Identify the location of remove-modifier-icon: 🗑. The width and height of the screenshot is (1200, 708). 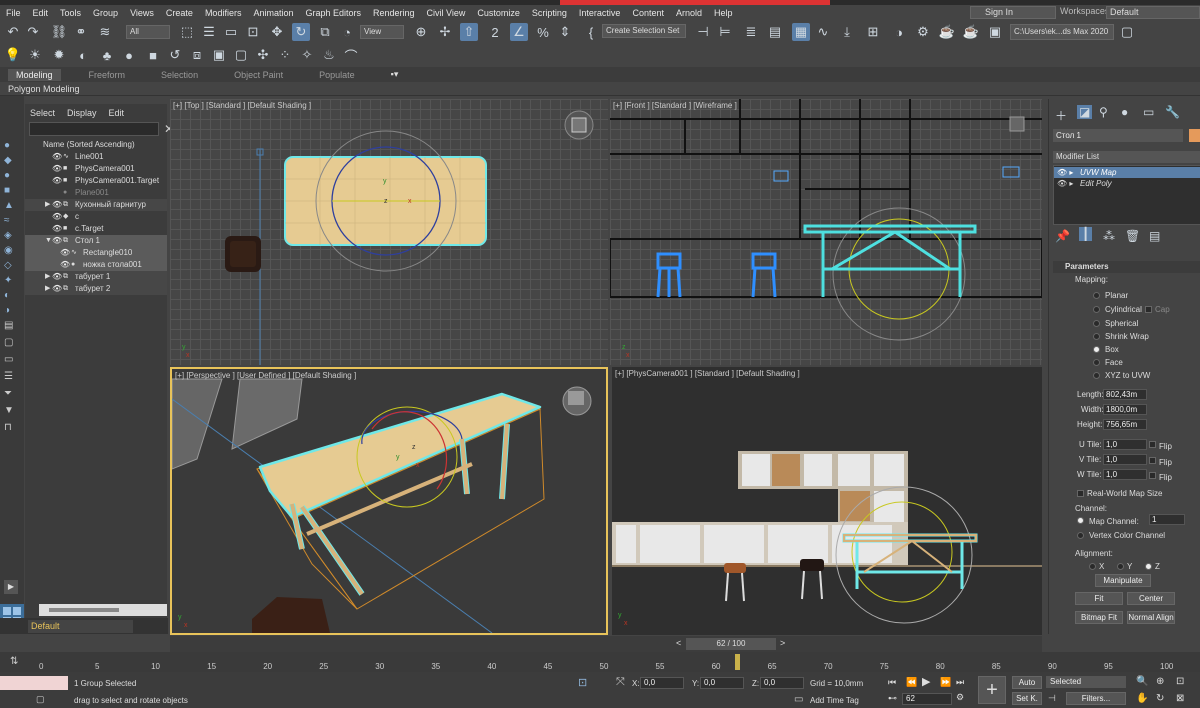
(1132, 236).